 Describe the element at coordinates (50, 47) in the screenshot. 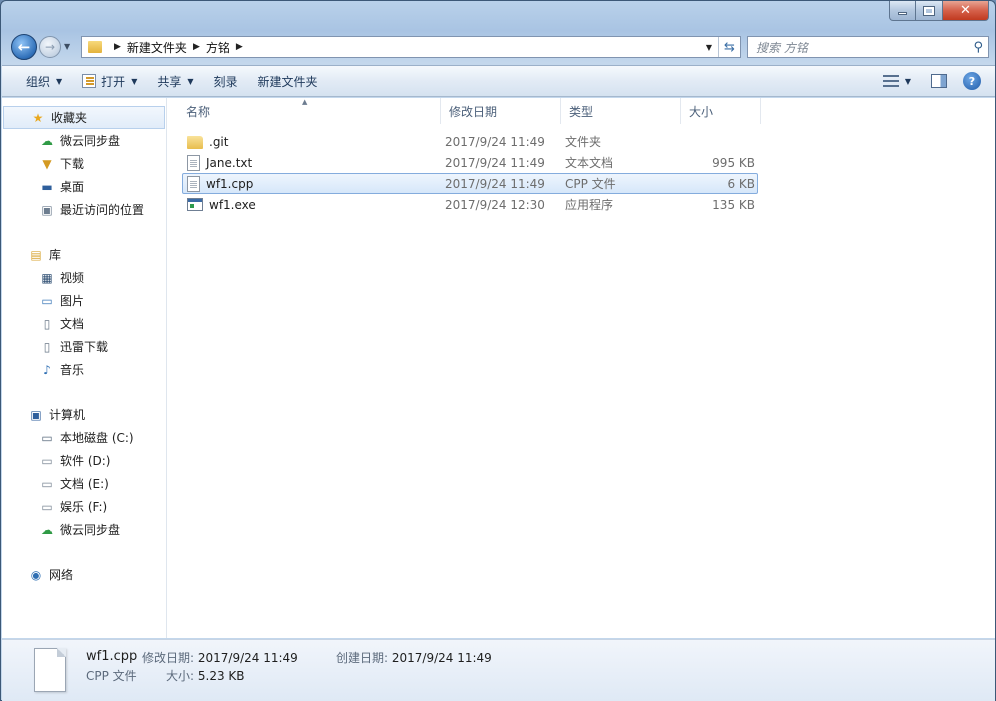

I see `forward-button: →` at that location.